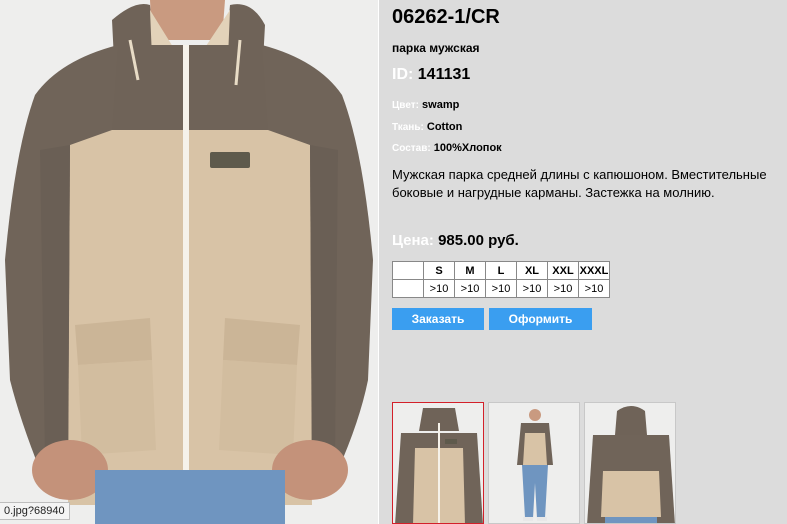 The height and width of the screenshot is (524, 787). Describe the element at coordinates (413, 240) in the screenshot. I see `price-label: Цена:` at that location.